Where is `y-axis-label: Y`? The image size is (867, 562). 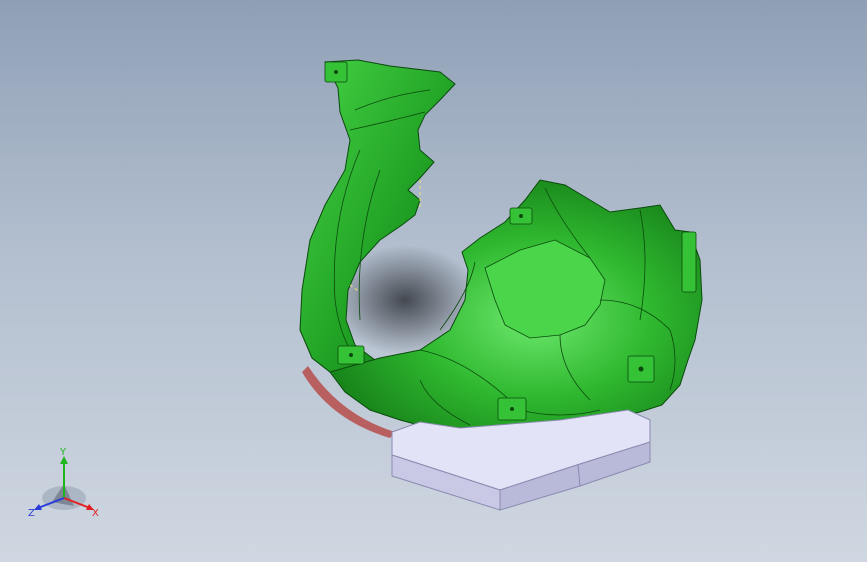
y-axis-label: Y is located at coordinates (63, 453).